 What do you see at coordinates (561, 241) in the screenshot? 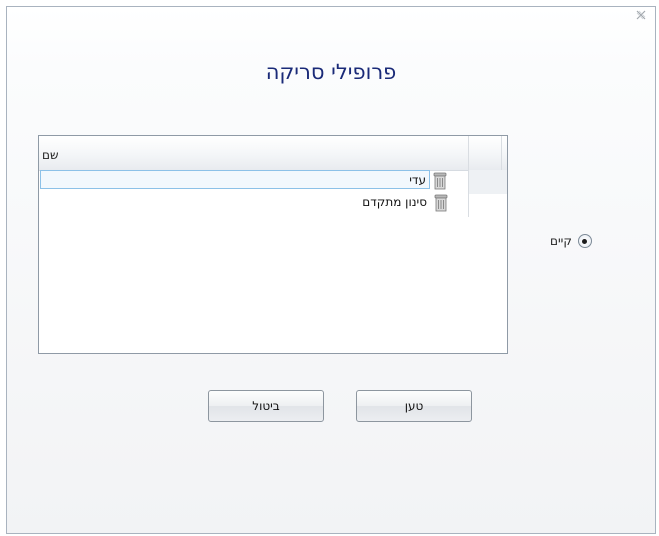
I see `existing-radio-label: קיים` at bounding box center [561, 241].